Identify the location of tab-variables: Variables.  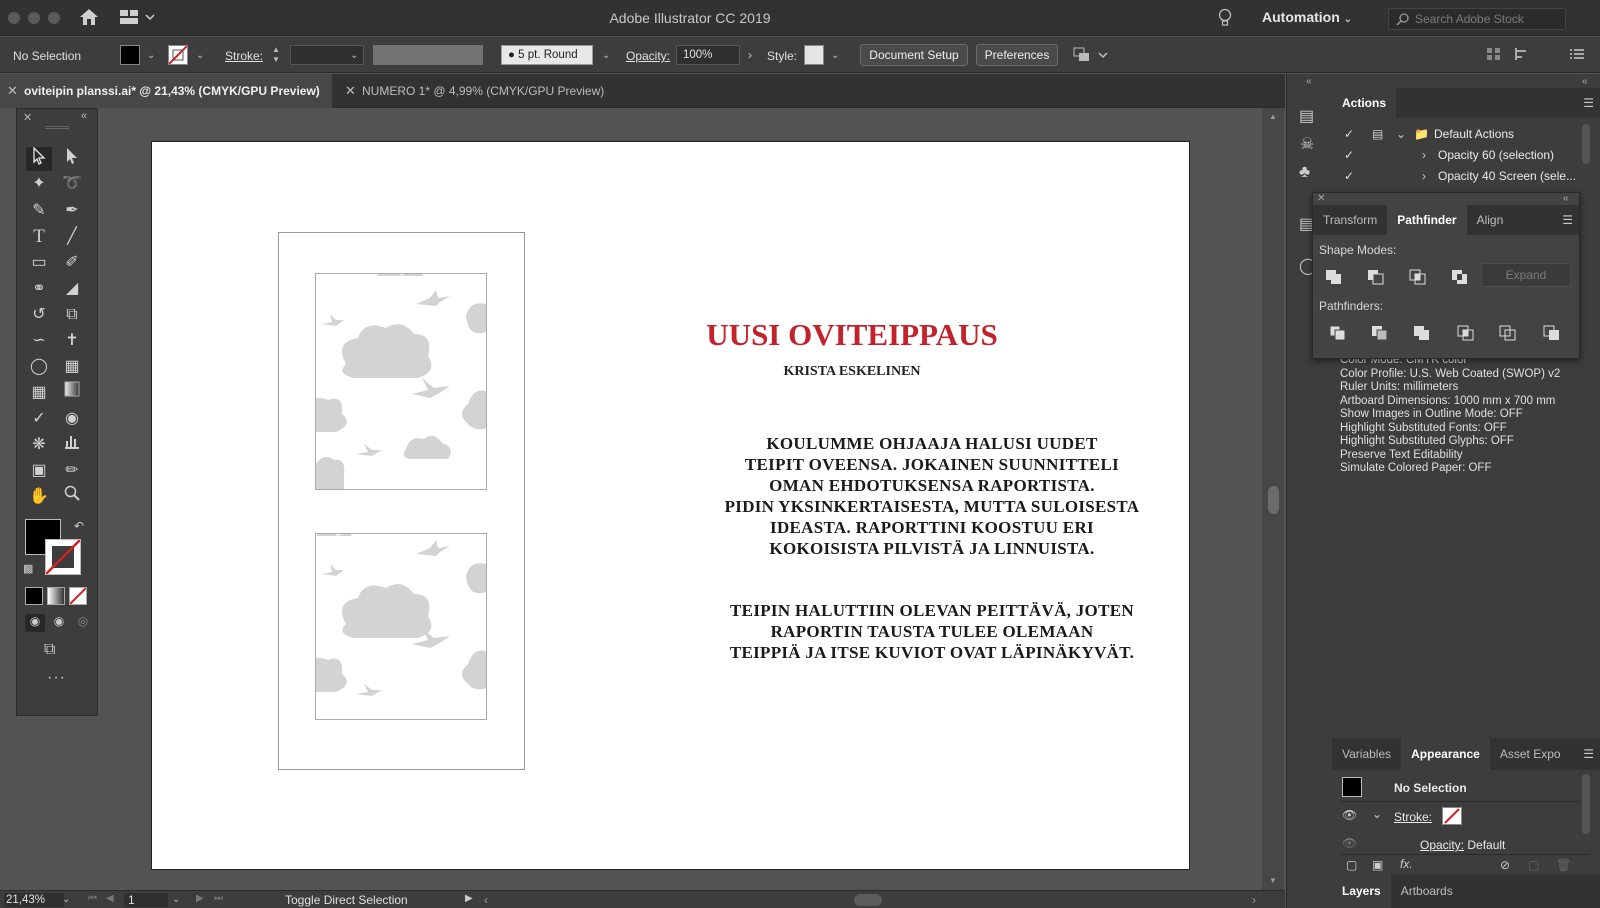
(1366, 754).